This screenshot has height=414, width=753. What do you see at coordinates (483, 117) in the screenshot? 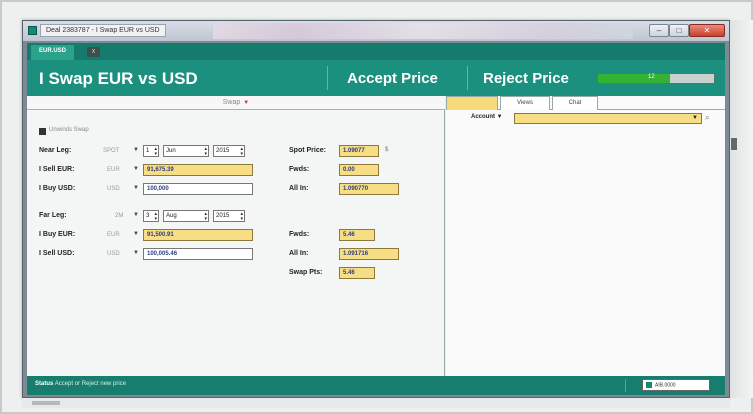
I see `account-label-text: Account` at bounding box center [483, 117].